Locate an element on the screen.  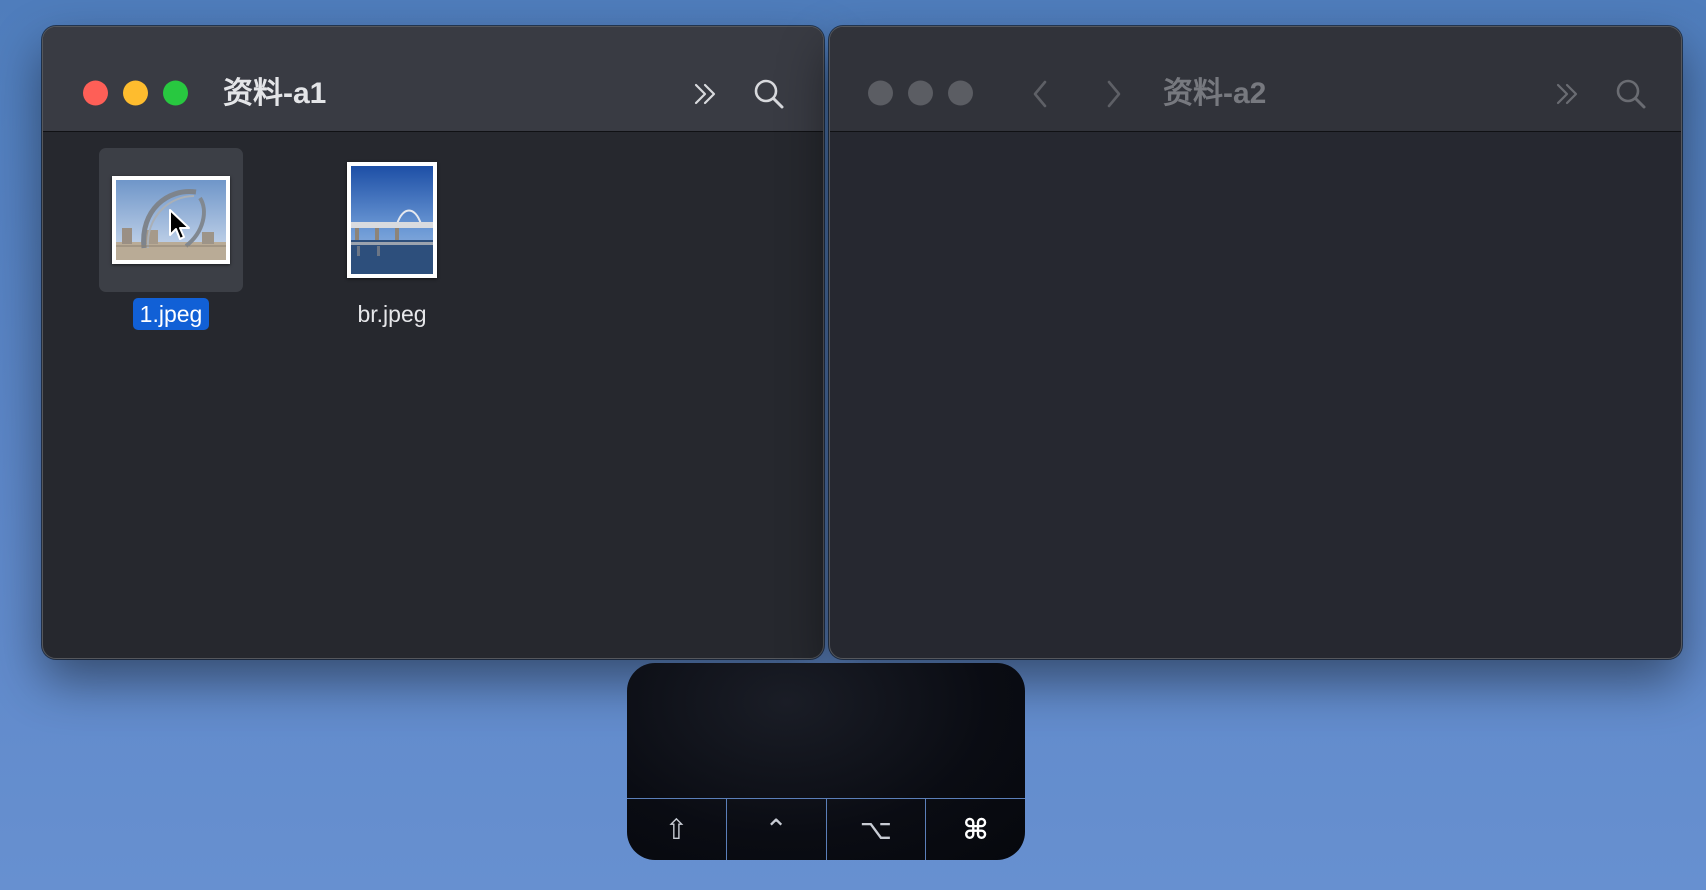
modifier-key-row: ⇧ ⌃ ⌥ ⌘ is located at coordinates (826, 829).